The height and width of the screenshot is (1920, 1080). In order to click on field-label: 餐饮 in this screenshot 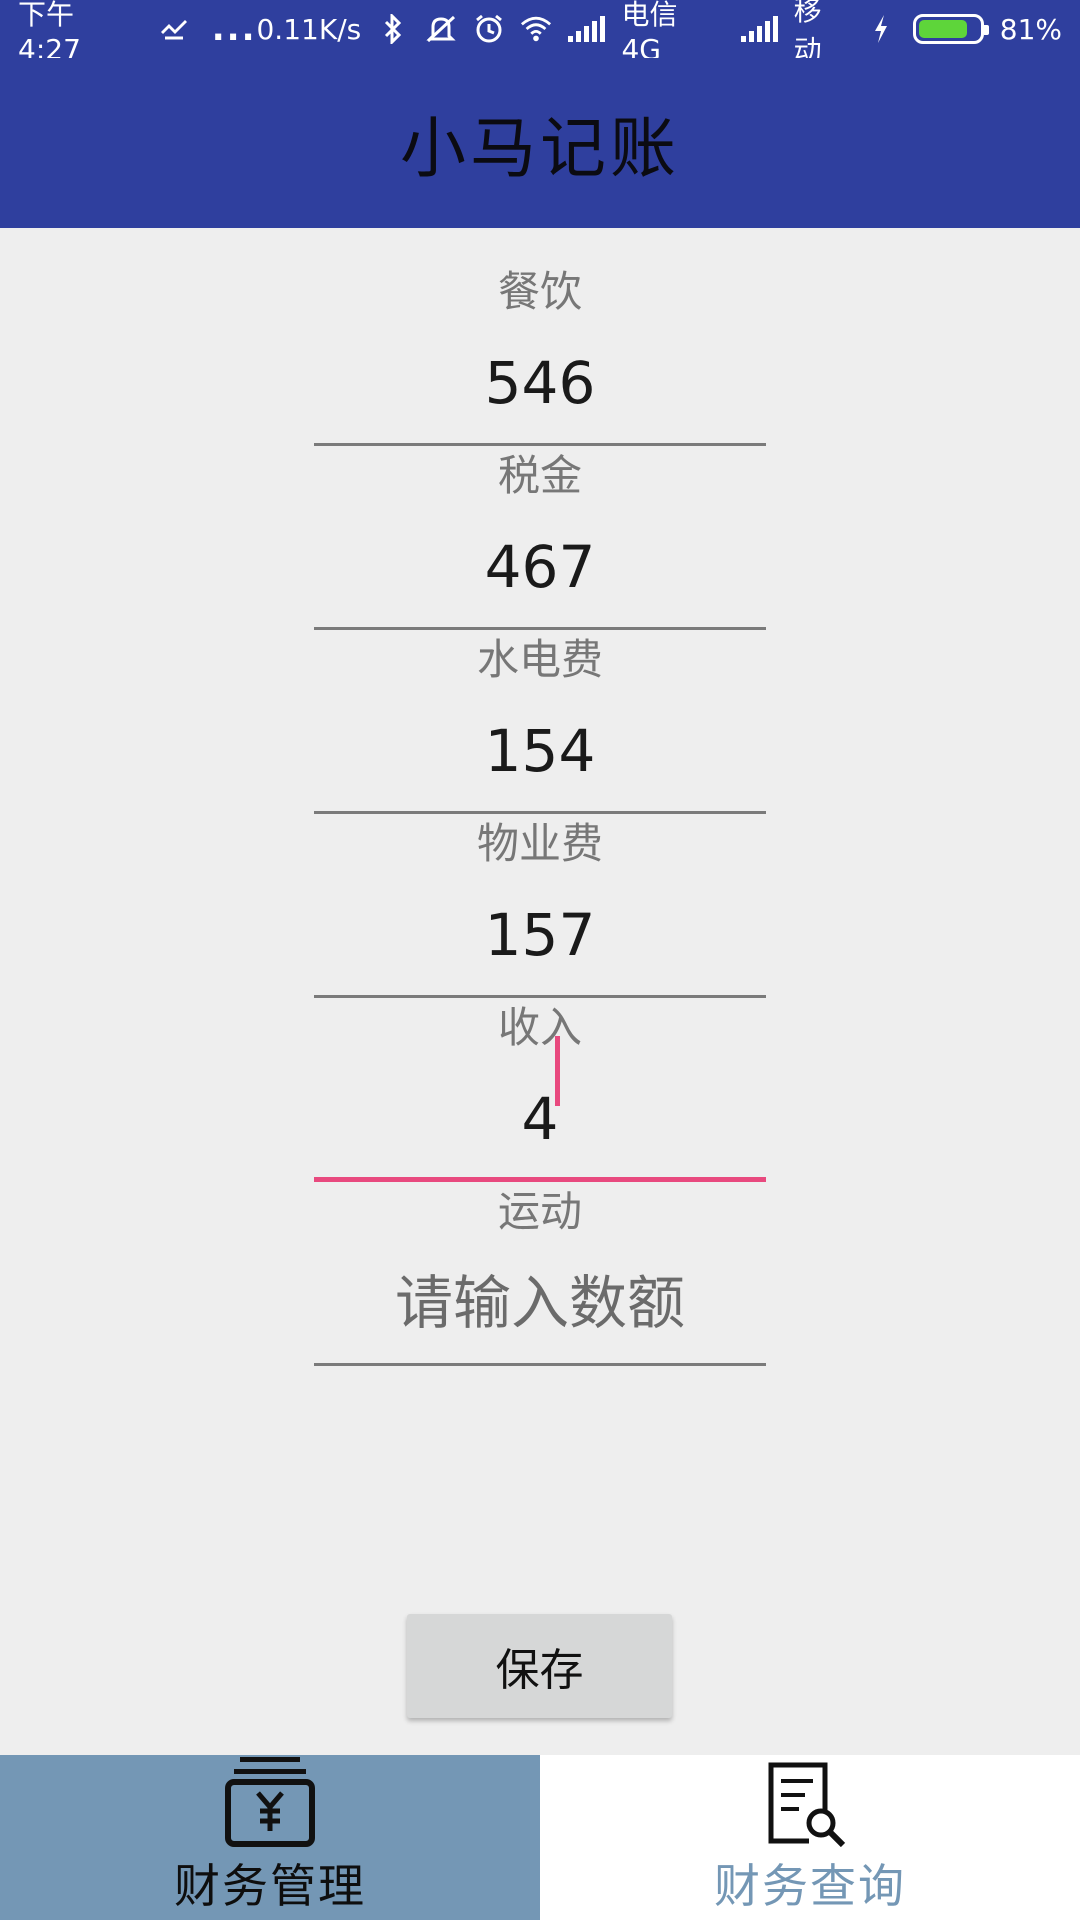, I will do `click(539, 291)`.